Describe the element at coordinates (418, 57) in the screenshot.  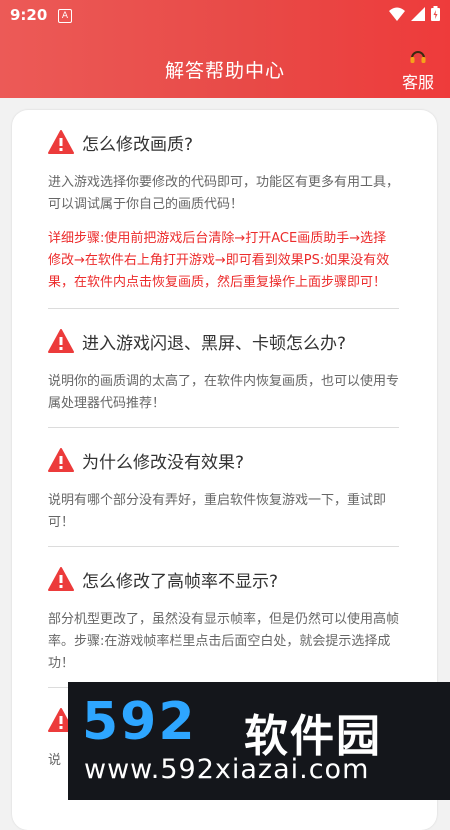
I see `headset-icon` at that location.